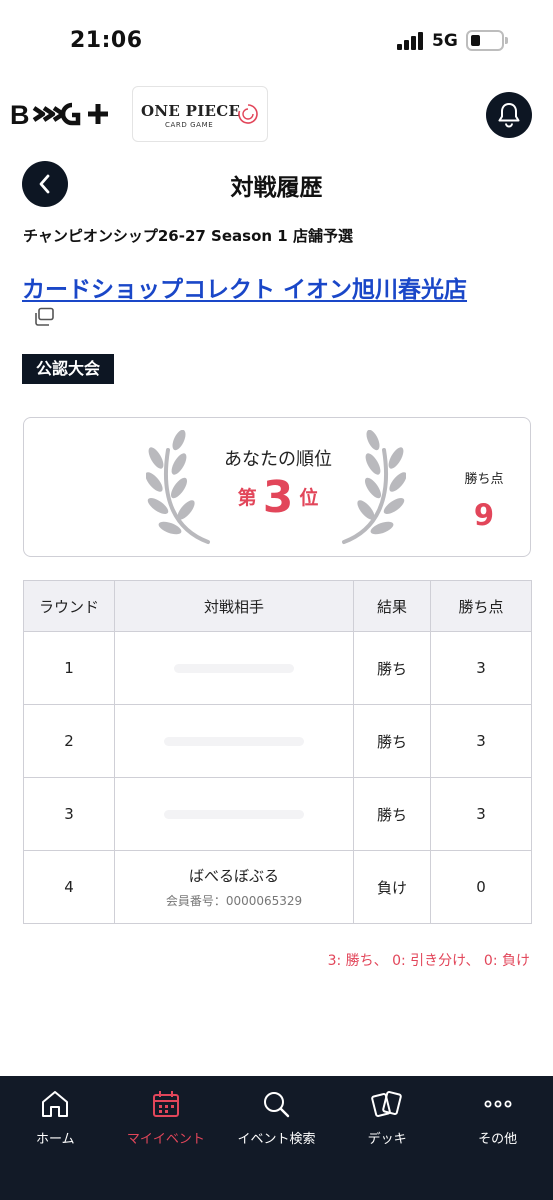 The height and width of the screenshot is (1200, 553). I want to click on category-badge: 公認大会, so click(68, 369).